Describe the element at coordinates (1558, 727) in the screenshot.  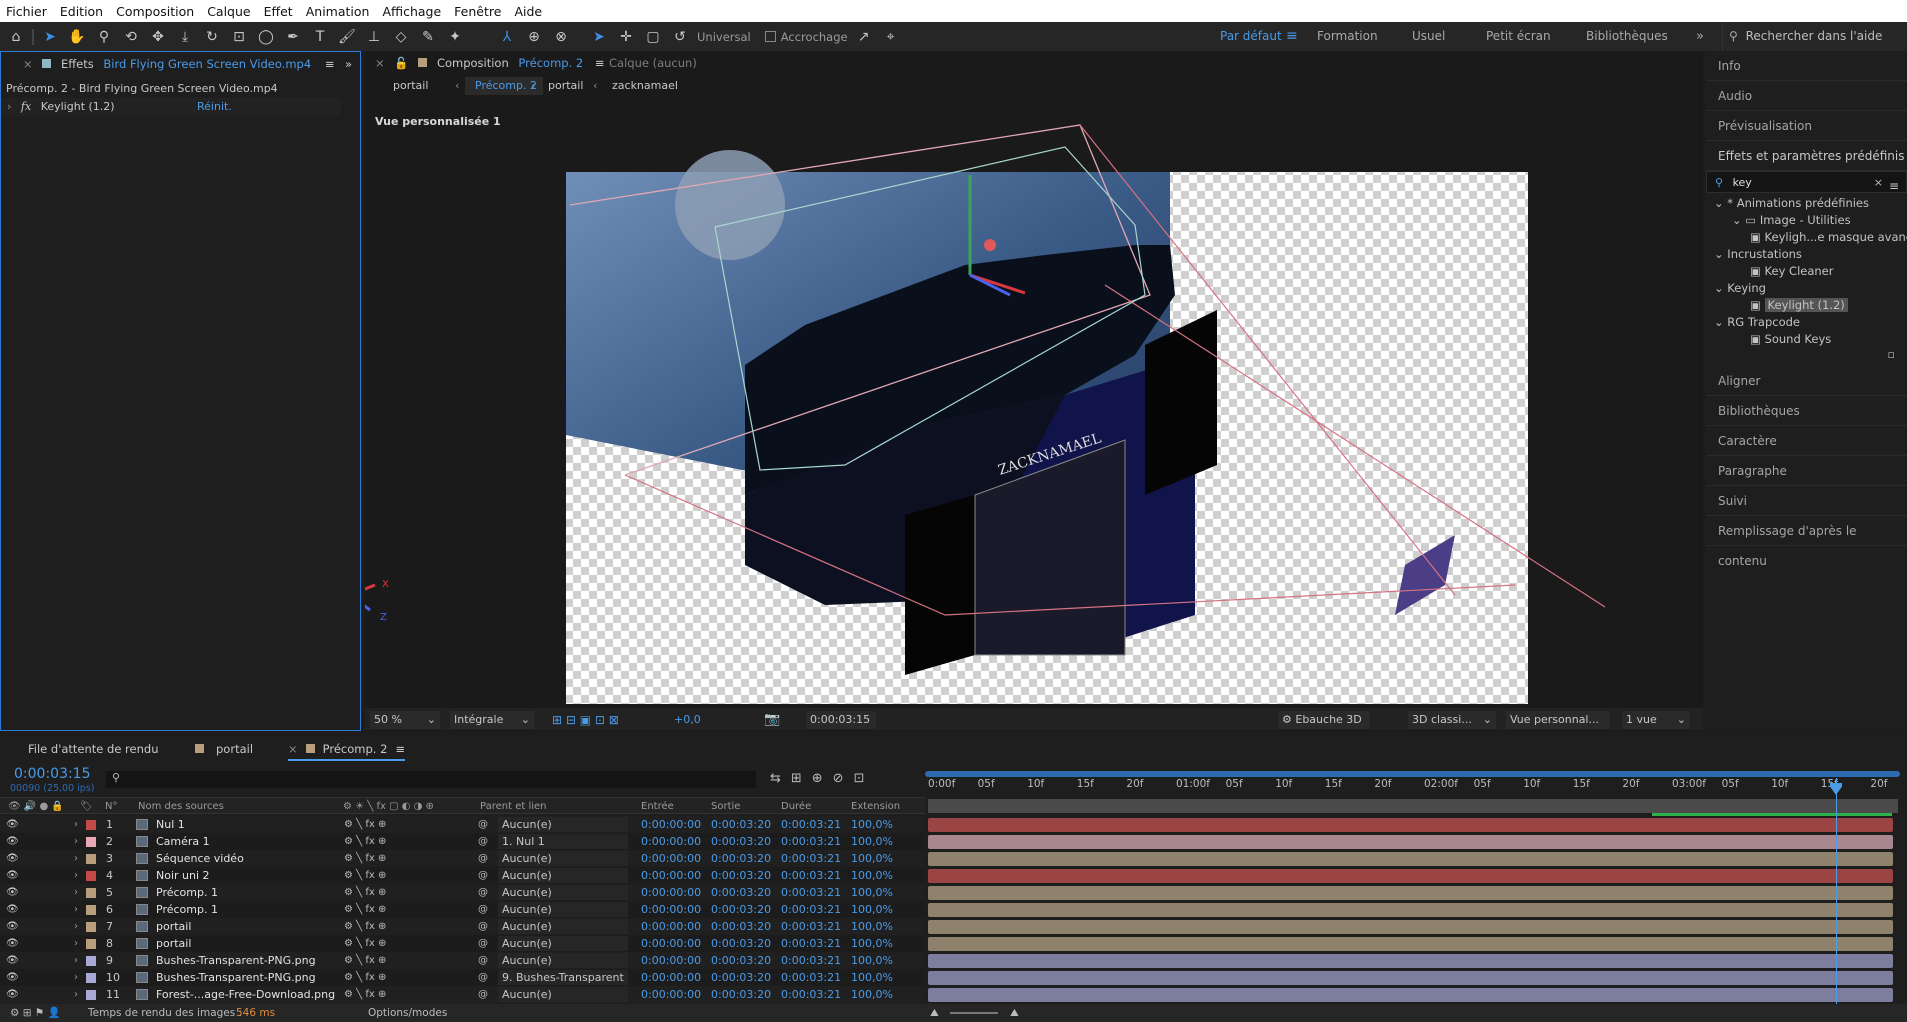
I see `view-dropdown: Vue personnal... ⌄` at that location.